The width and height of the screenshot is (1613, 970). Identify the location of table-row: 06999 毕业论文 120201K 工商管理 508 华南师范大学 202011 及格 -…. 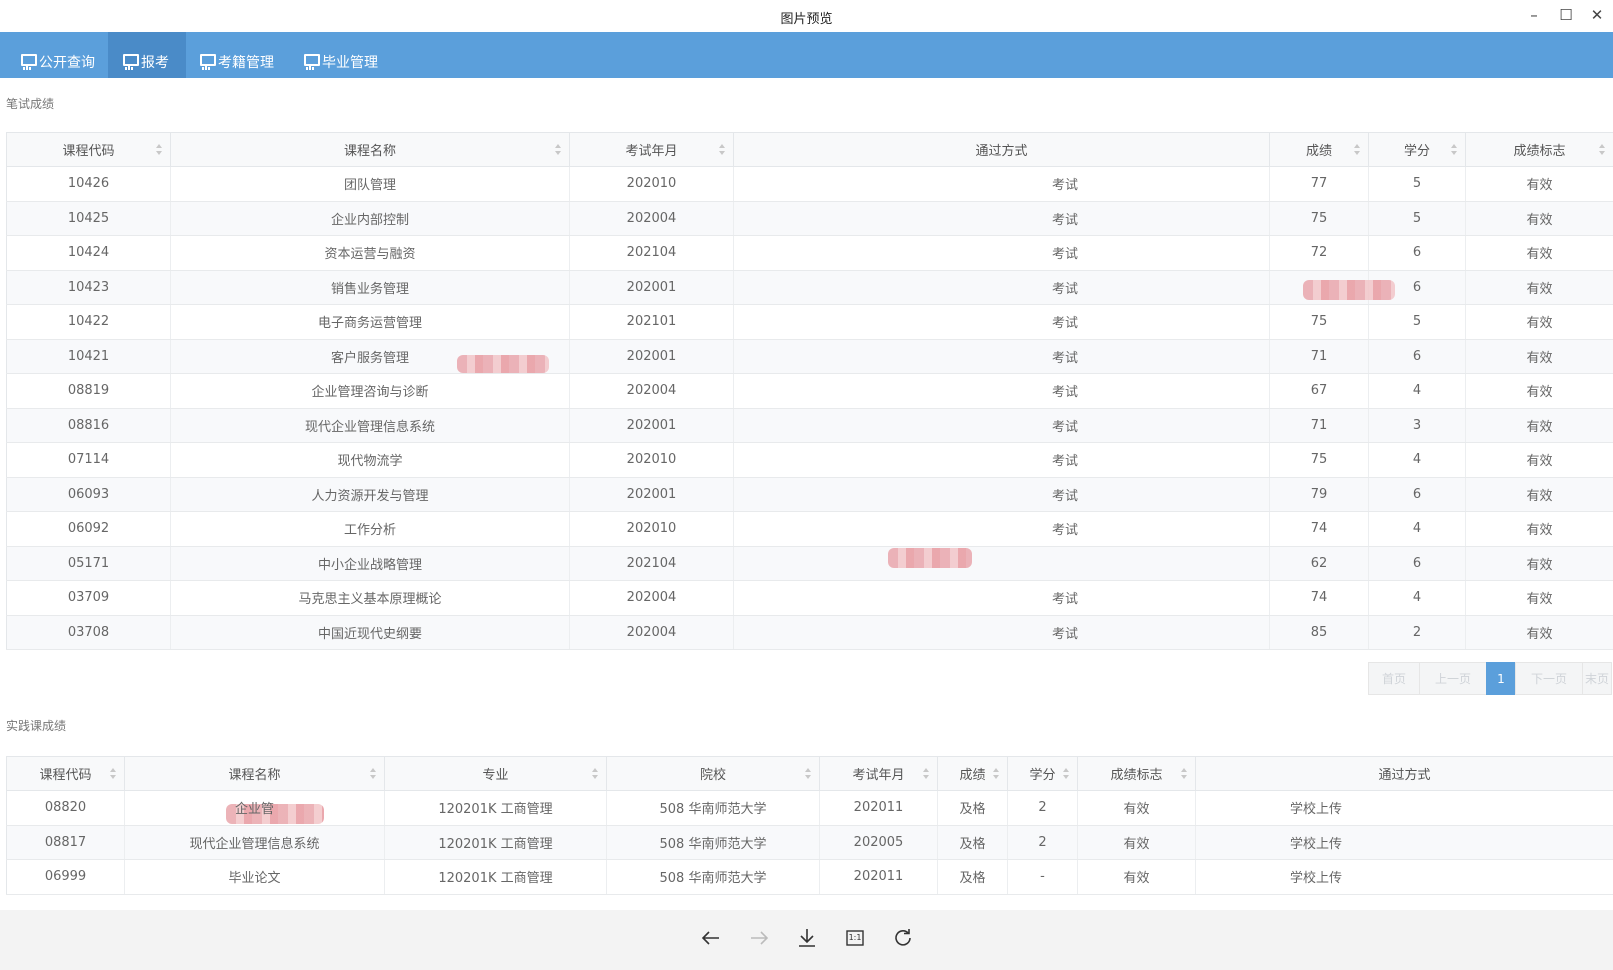
(809, 877).